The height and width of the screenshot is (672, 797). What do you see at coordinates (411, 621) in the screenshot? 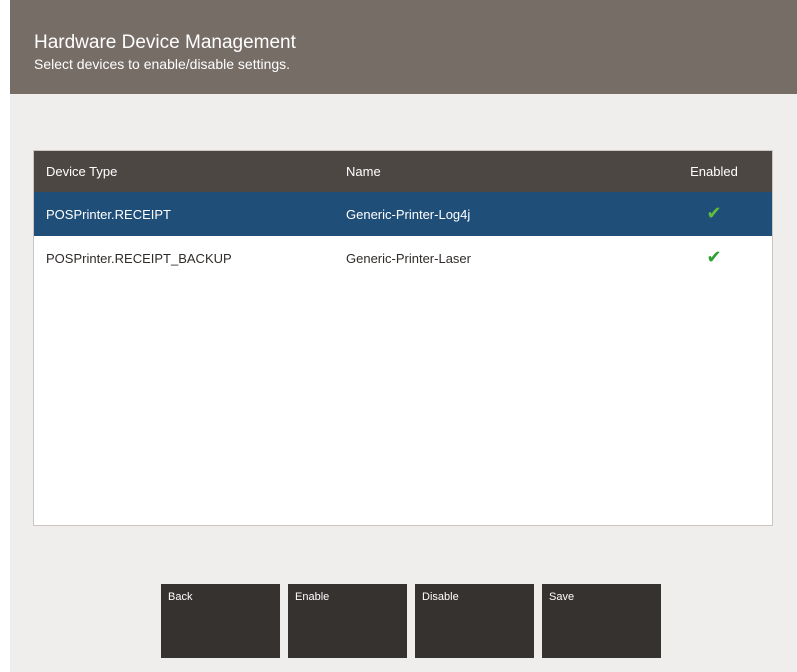
I see `button-bar: Back Enable Disable Save` at bounding box center [411, 621].